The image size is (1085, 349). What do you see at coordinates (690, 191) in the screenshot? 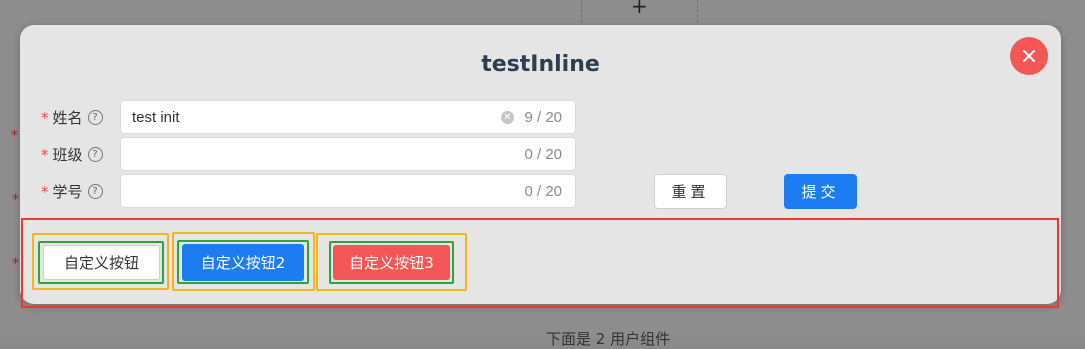
I see `reset-button: 重置` at bounding box center [690, 191].